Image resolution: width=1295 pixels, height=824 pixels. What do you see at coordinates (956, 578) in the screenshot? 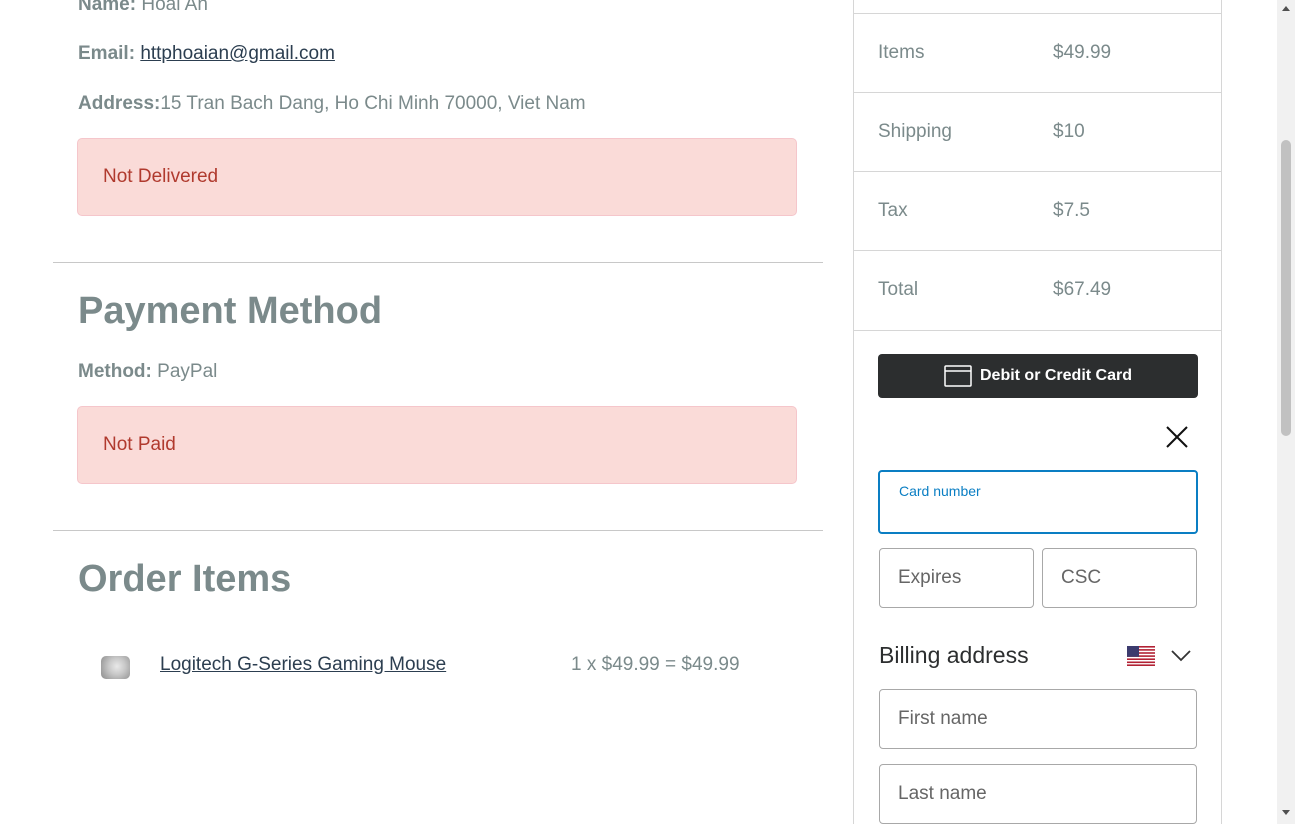
I see `expires-field: Expires` at bounding box center [956, 578].